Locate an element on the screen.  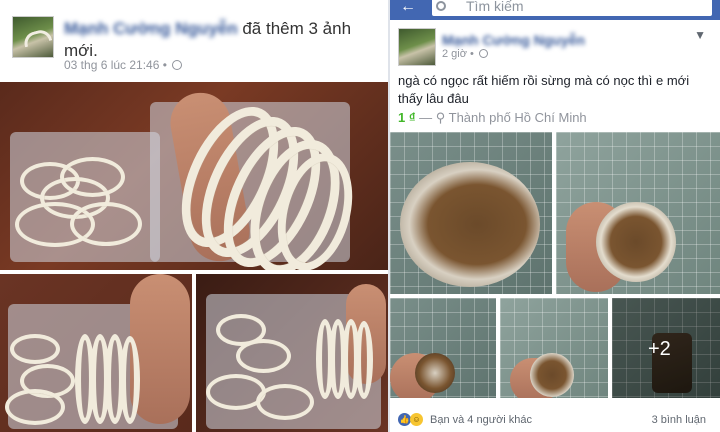
price: 1 ₫ is located at coordinates (407, 117).